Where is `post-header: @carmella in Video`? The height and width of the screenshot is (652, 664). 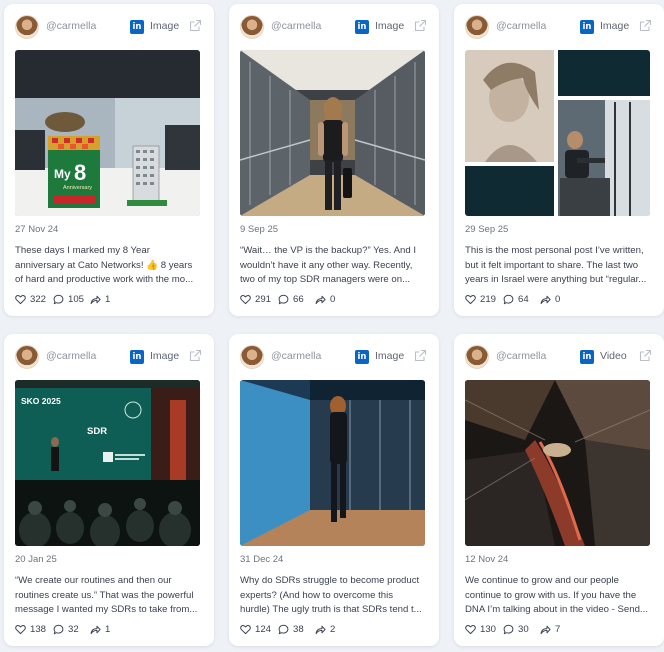 post-header: @carmella in Video is located at coordinates (559, 357).